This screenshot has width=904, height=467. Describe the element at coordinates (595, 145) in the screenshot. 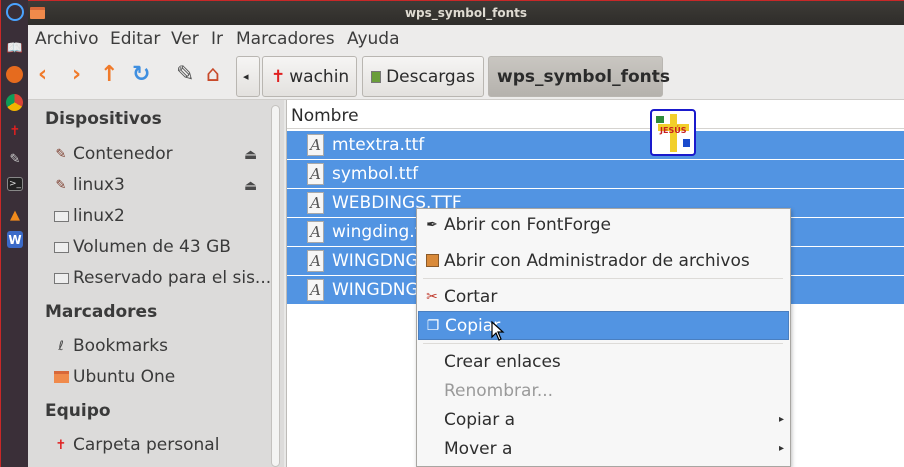

I see `file-row: A mtextra.ttf` at that location.